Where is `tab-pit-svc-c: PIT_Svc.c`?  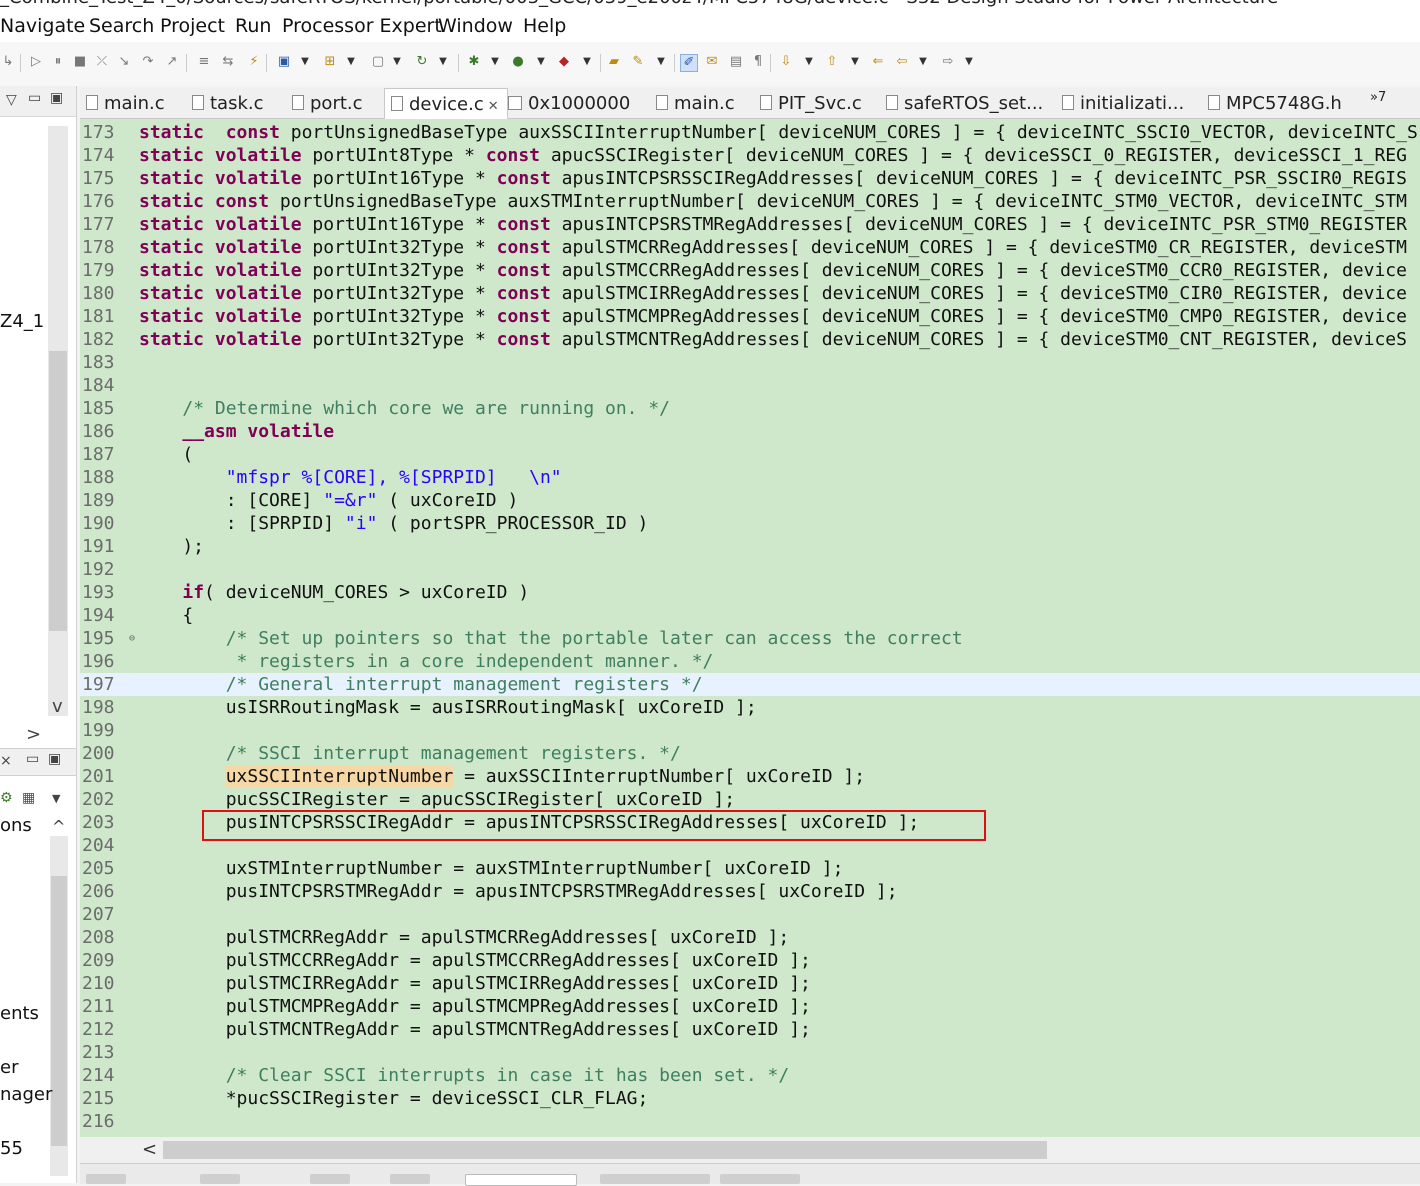 tab-pit-svc-c: PIT_Svc.c is located at coordinates (811, 103).